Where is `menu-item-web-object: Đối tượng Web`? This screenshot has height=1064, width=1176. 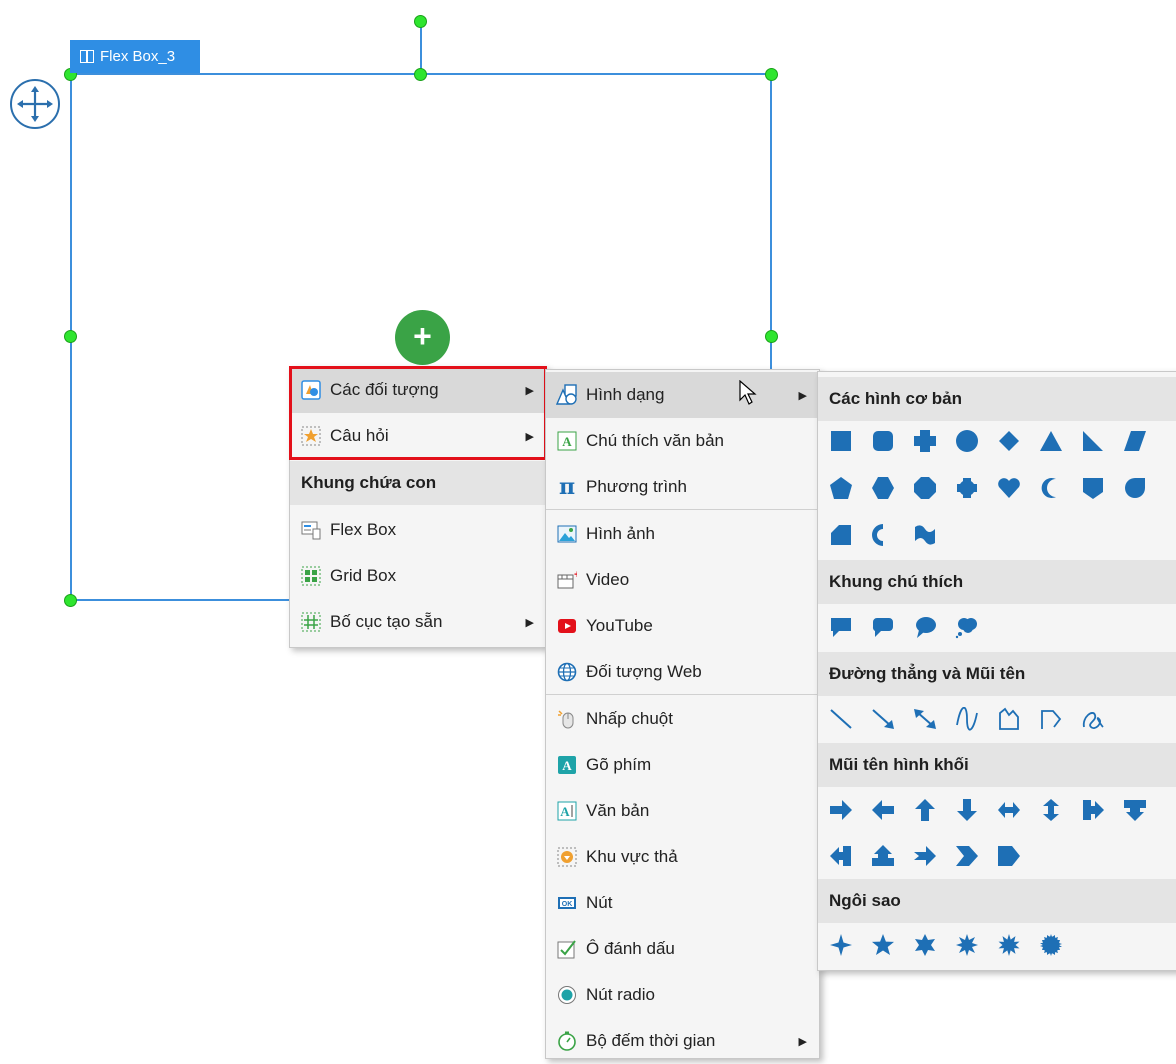
menu-item-web-object: Đối tượng Web is located at coordinates (682, 672).